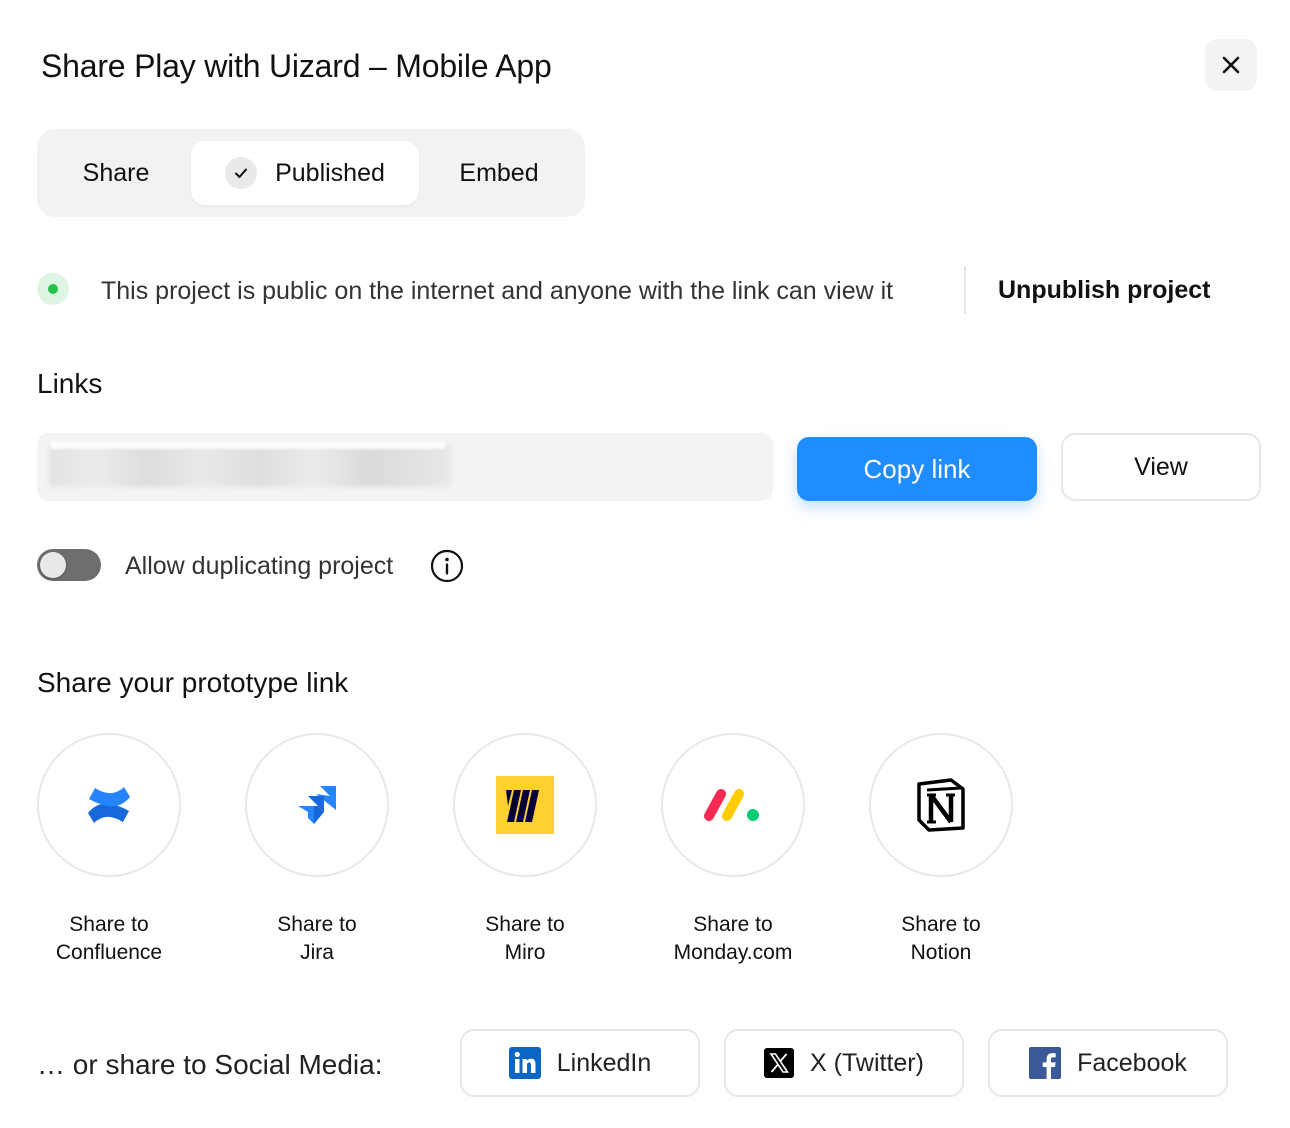  I want to click on share-x-twitter-button: X (Twitter), so click(844, 1063).